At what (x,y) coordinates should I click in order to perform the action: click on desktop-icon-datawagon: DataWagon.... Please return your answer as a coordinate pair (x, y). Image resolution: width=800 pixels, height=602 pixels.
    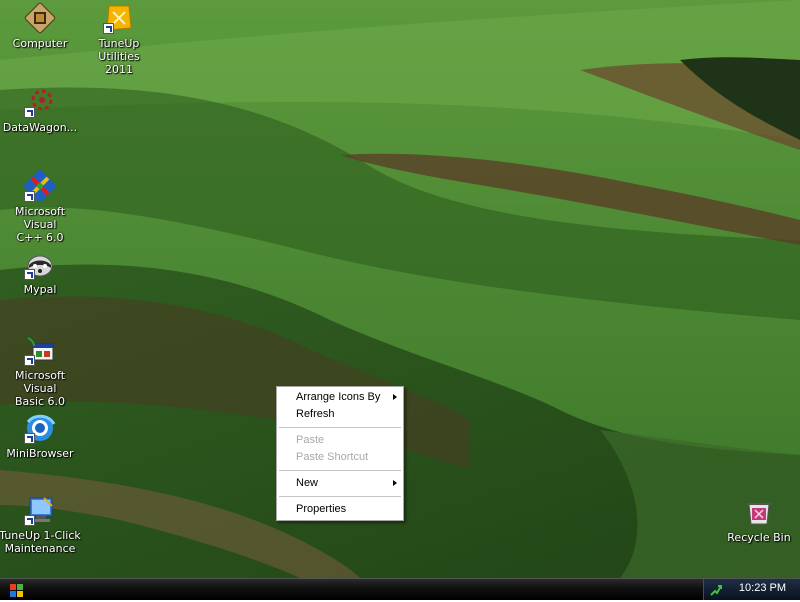
    Looking at the image, I should click on (41, 110).